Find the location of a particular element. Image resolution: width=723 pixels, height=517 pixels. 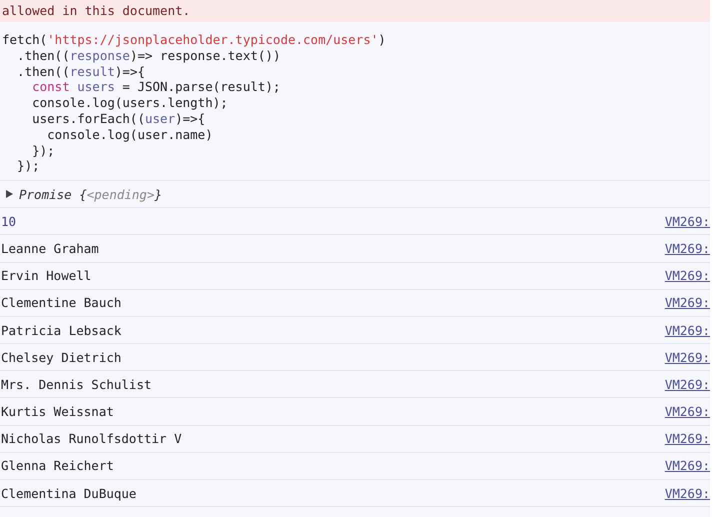

code-line: users.forEach((user)=>{ is located at coordinates (118, 118).